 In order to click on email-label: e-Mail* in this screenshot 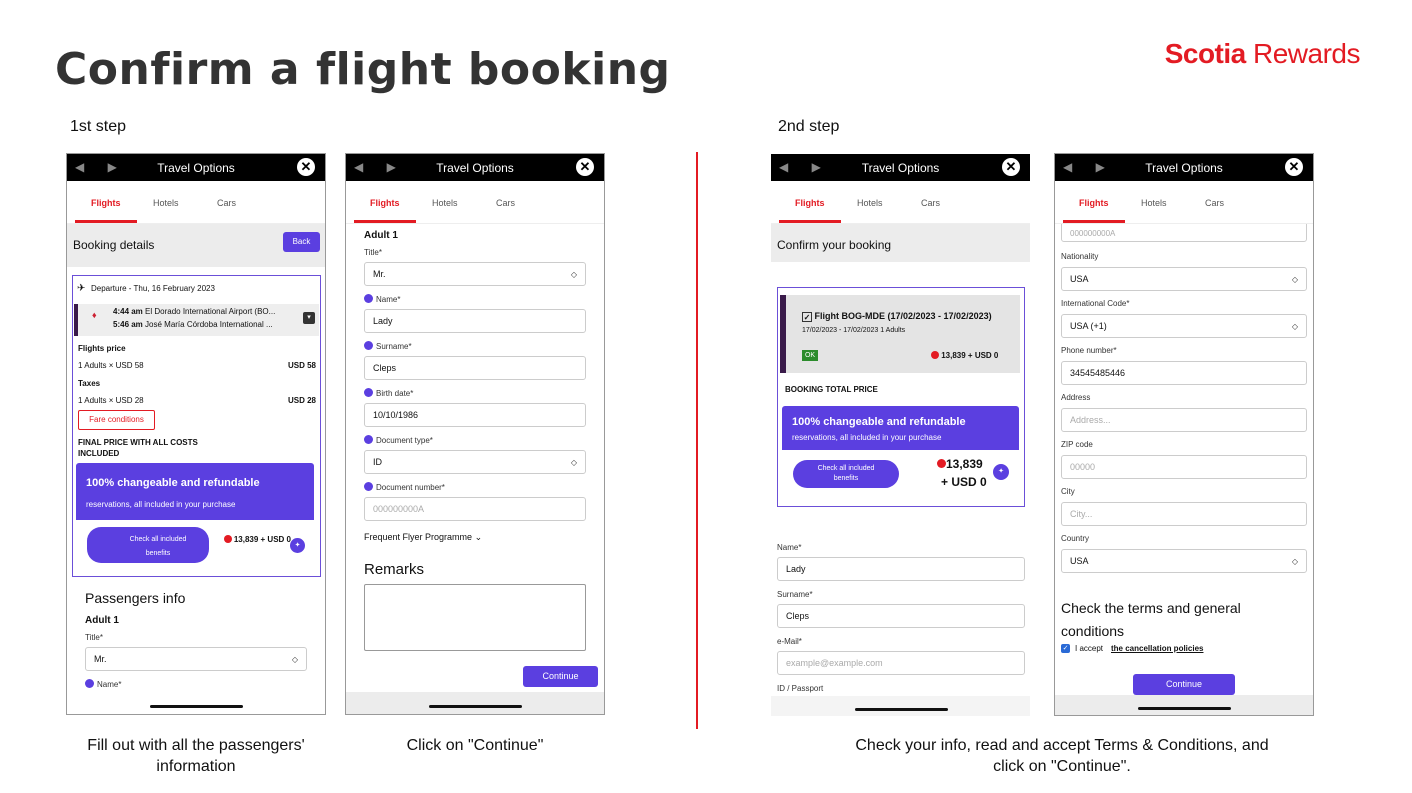, I will do `click(789, 641)`.